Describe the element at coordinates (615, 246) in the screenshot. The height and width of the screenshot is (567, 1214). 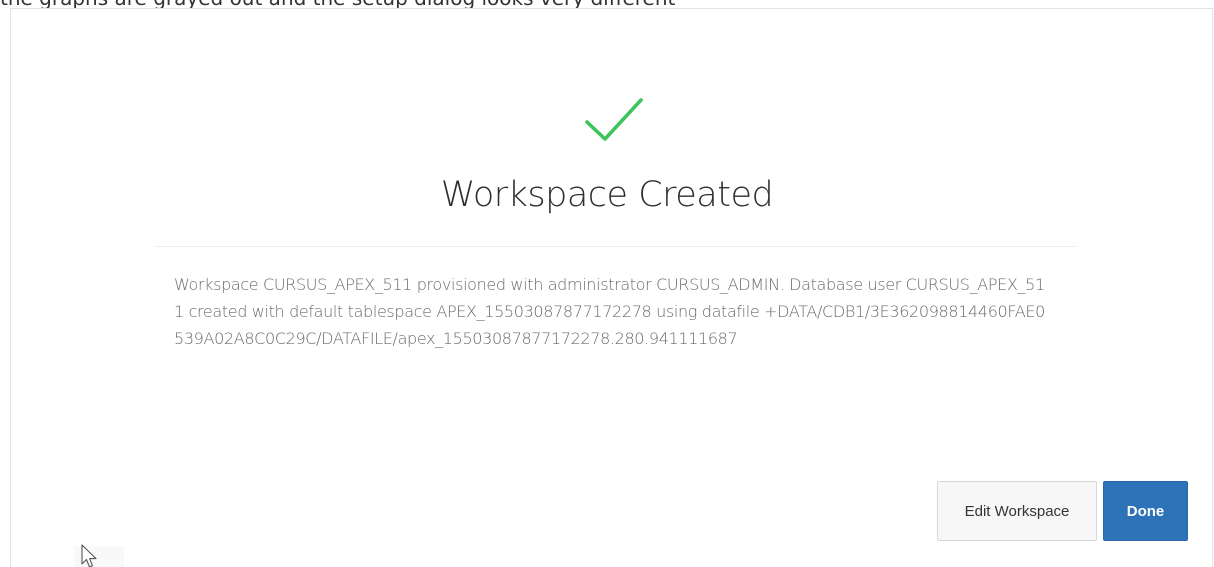
I see `title-divider` at that location.